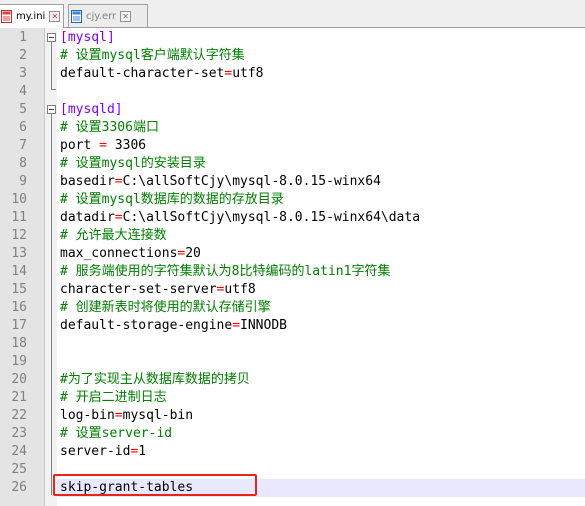 The image size is (585, 506). What do you see at coordinates (23, 109) in the screenshot?
I see `line-number: 5` at bounding box center [23, 109].